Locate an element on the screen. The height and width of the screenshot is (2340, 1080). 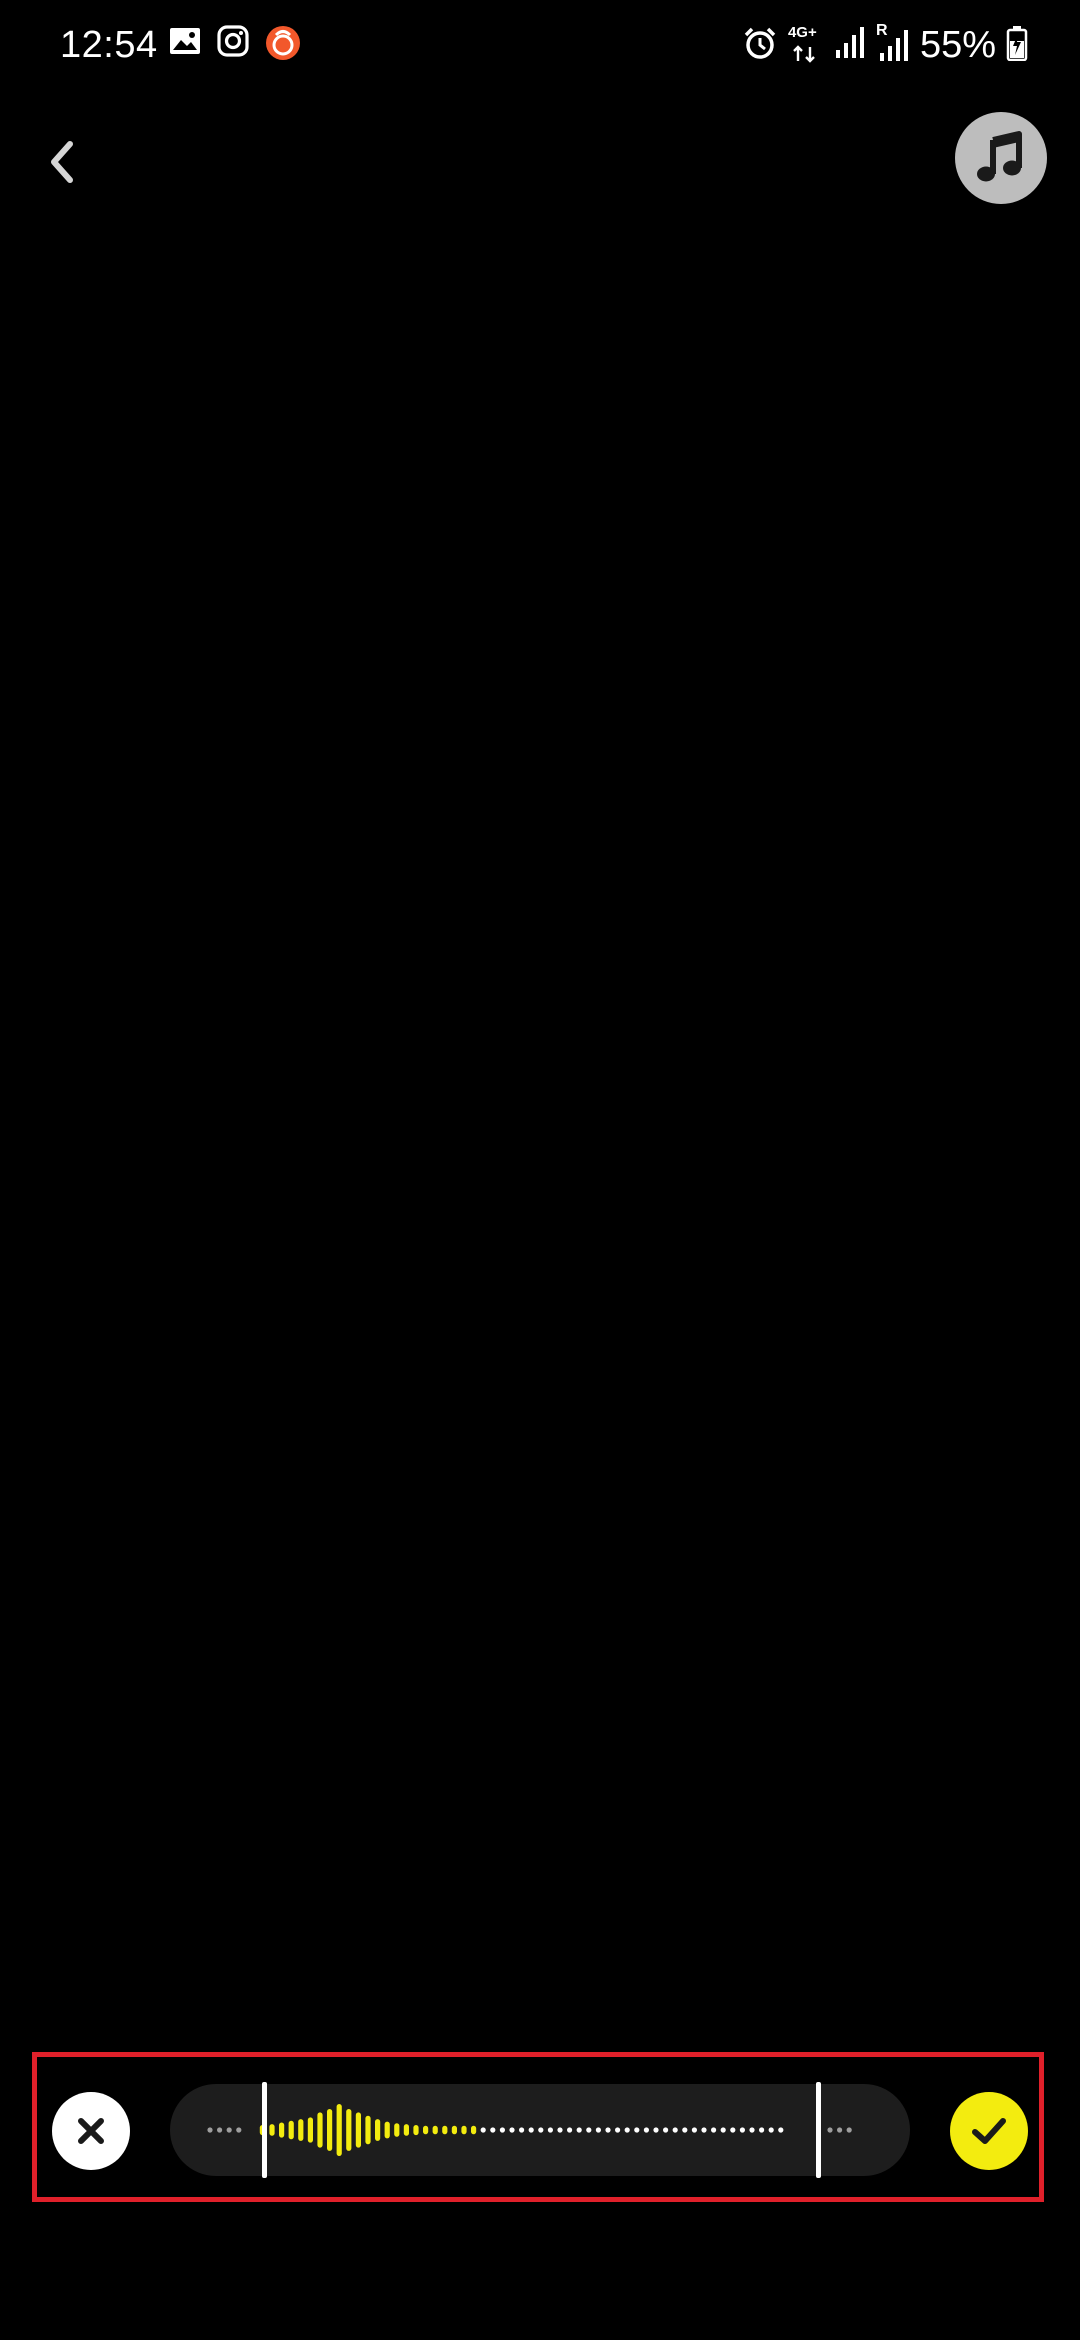
back-button is located at coordinates (62, 162).